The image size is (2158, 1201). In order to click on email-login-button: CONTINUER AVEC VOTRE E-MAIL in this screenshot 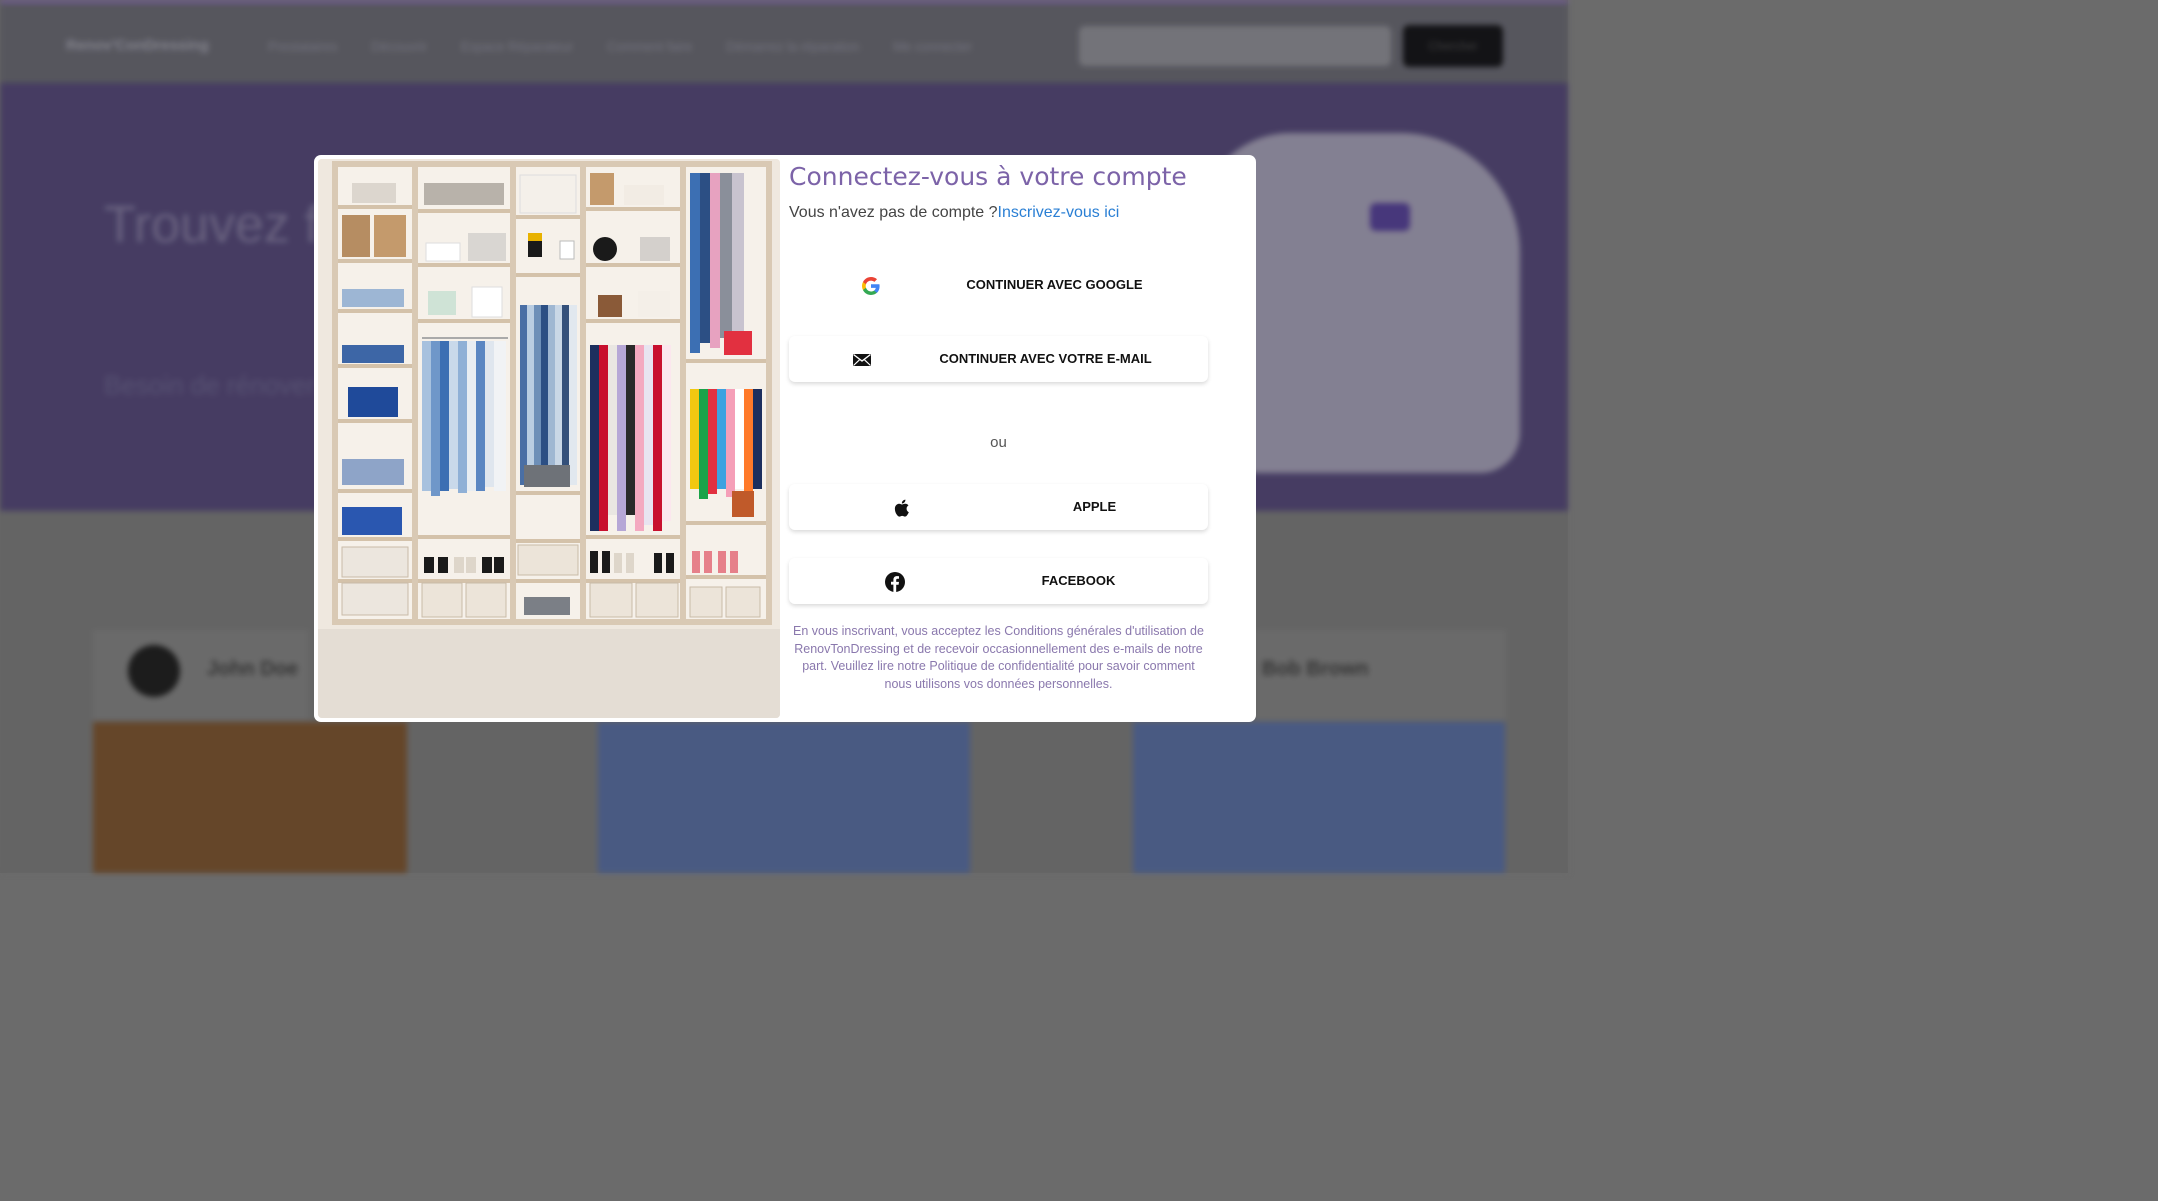, I will do `click(998, 359)`.